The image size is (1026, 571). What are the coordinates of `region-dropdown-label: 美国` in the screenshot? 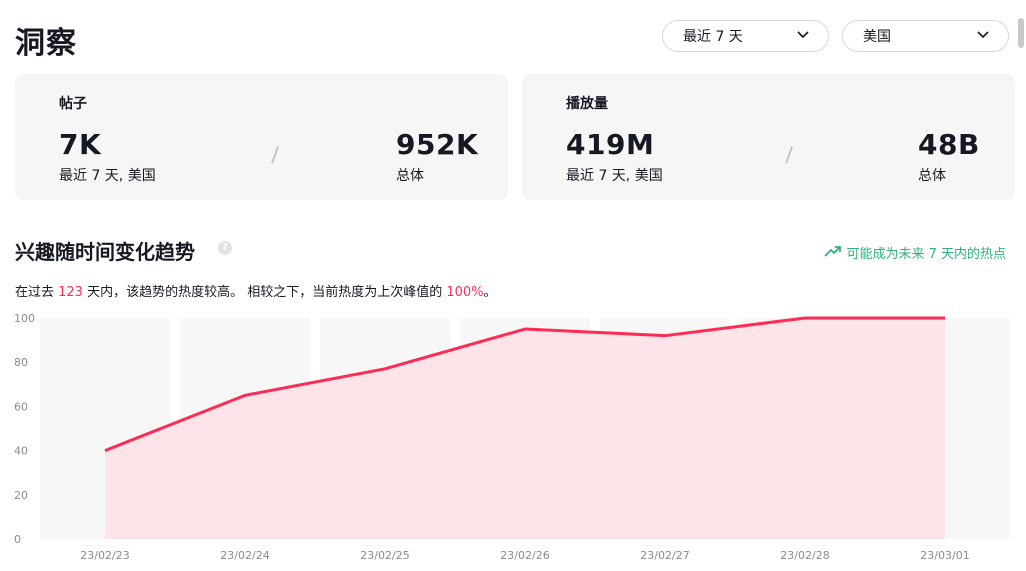 It's located at (877, 37).